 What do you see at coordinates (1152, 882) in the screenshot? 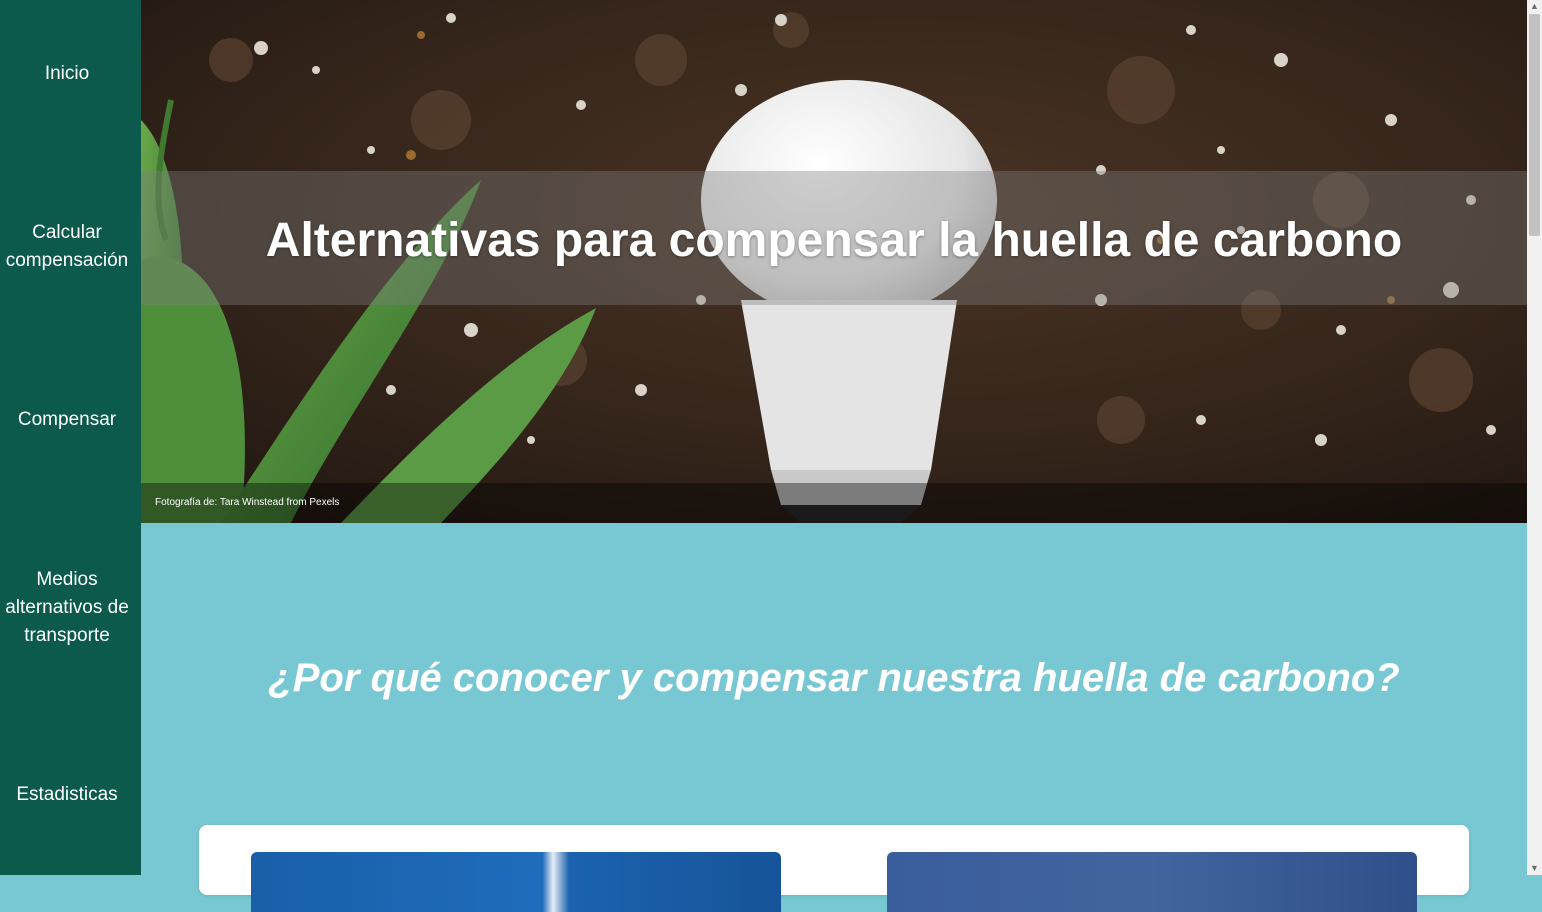
I see `card-image-right` at bounding box center [1152, 882].